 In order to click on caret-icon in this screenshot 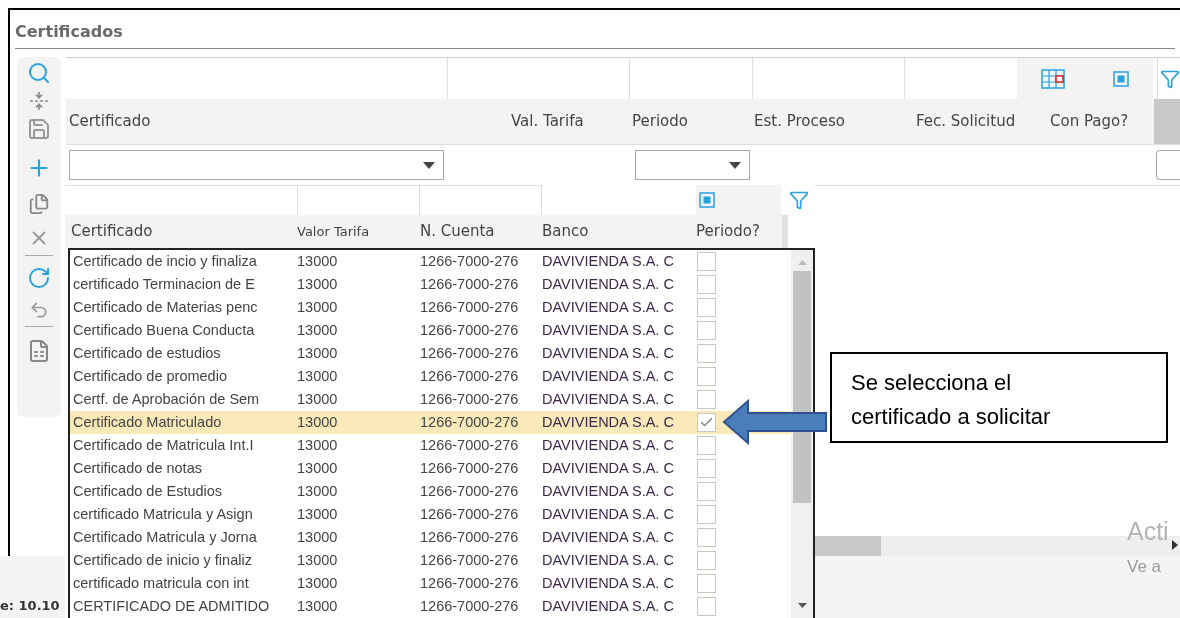, I will do `click(429, 165)`.